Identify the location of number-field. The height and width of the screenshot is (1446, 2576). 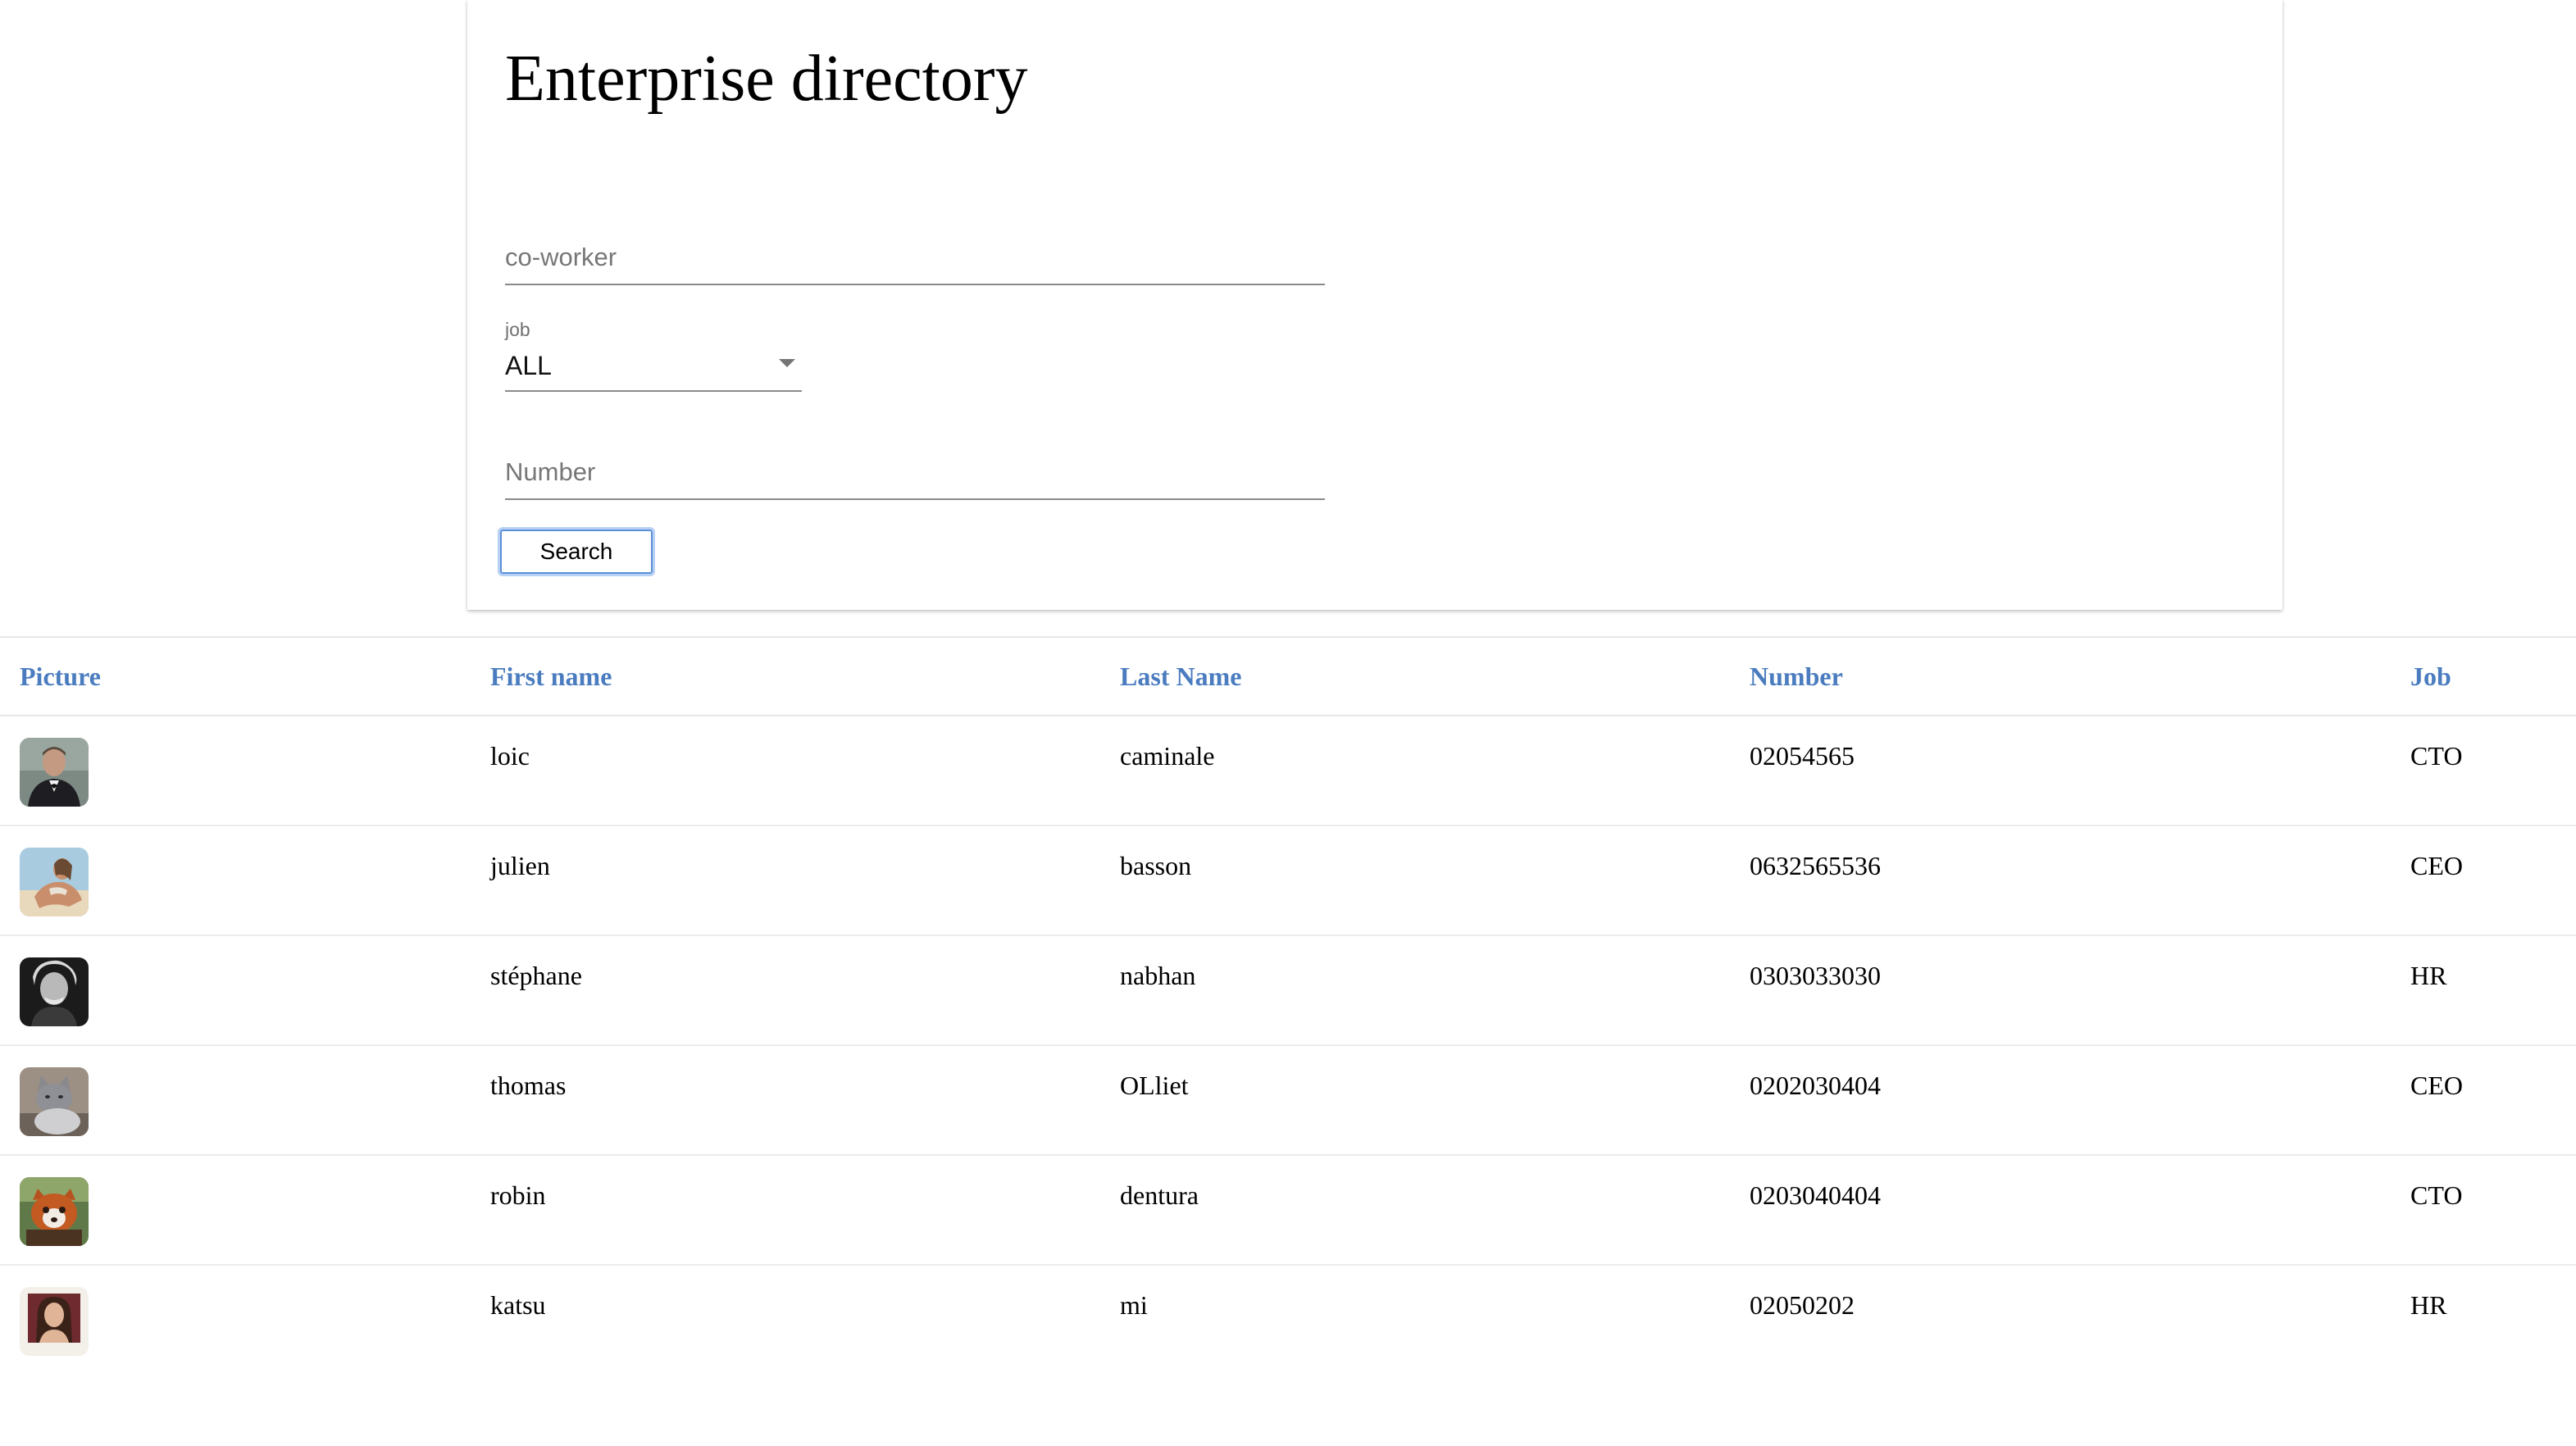
(915, 477).